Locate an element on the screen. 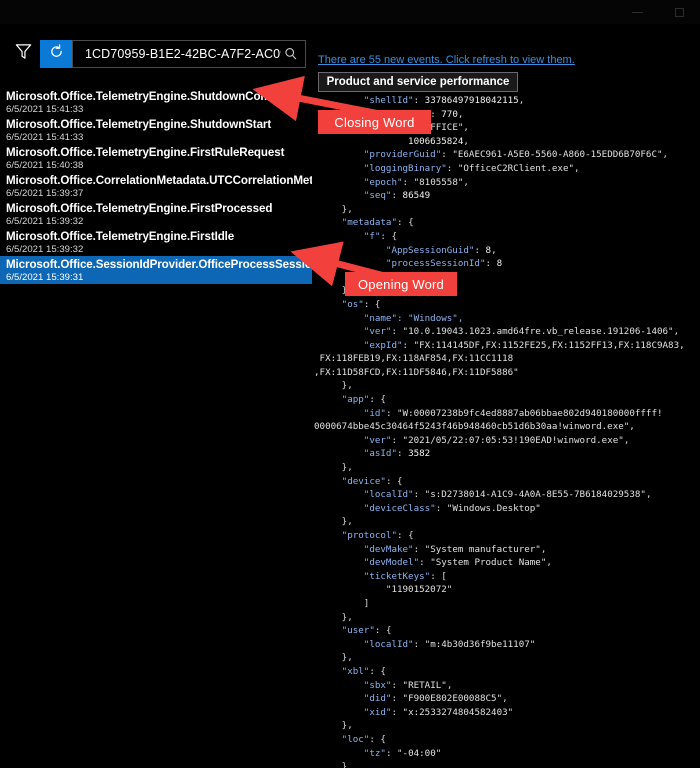 The height and width of the screenshot is (768, 700). json-val-app-ver: "2021/05/22:07:05:53!190EAD!winword.exe" is located at coordinates (513, 440).